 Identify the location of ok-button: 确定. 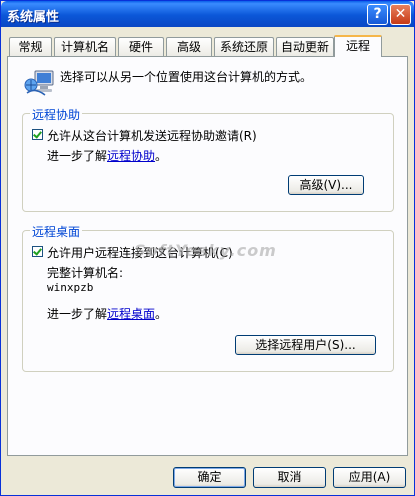
(209, 477).